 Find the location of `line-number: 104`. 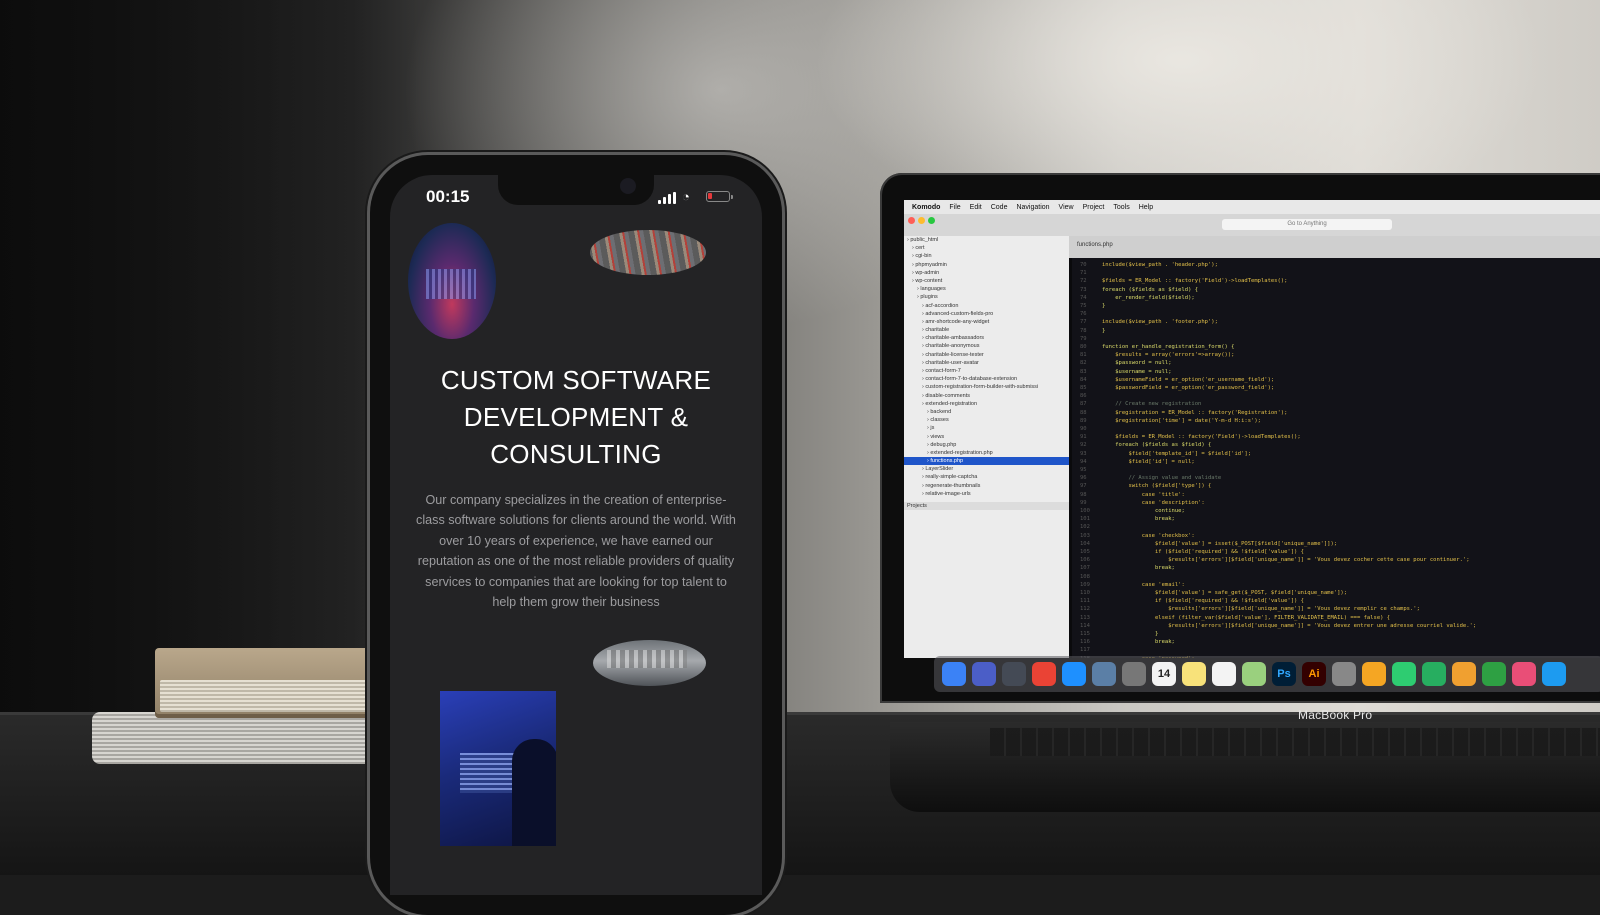

line-number: 104 is located at coordinates (1085, 543).